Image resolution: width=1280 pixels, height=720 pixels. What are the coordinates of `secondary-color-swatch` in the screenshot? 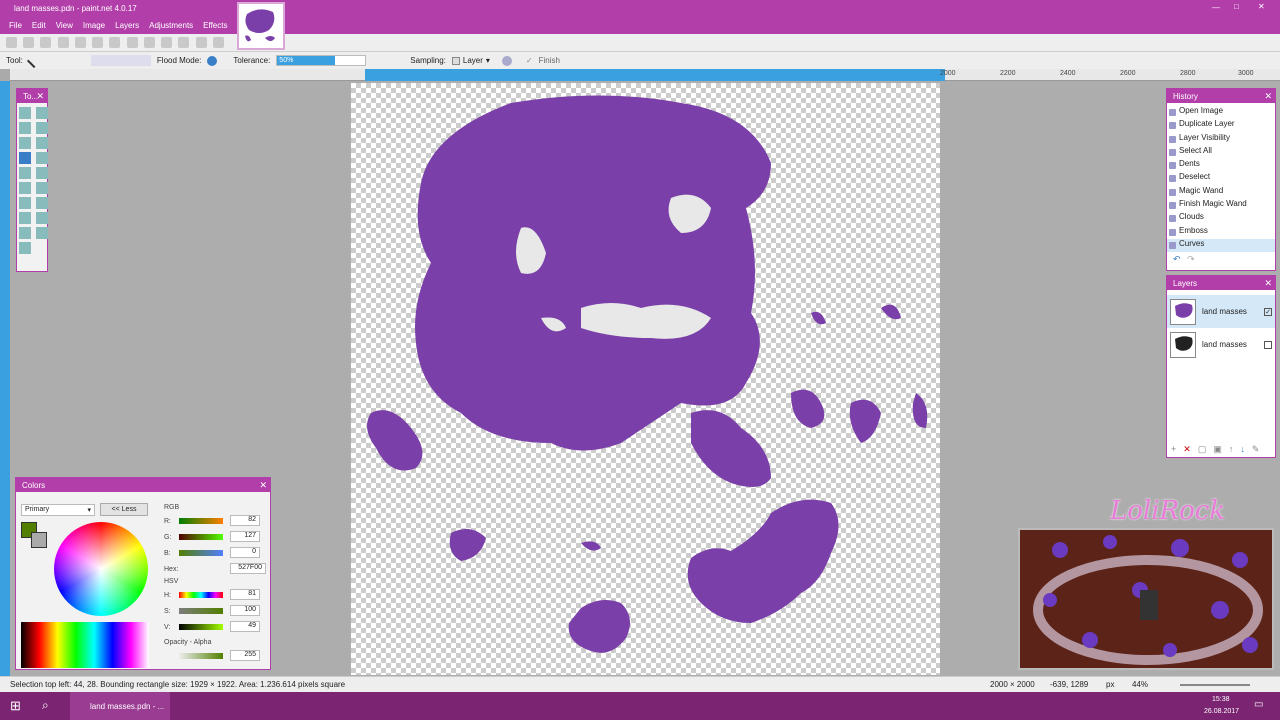 It's located at (39, 540).